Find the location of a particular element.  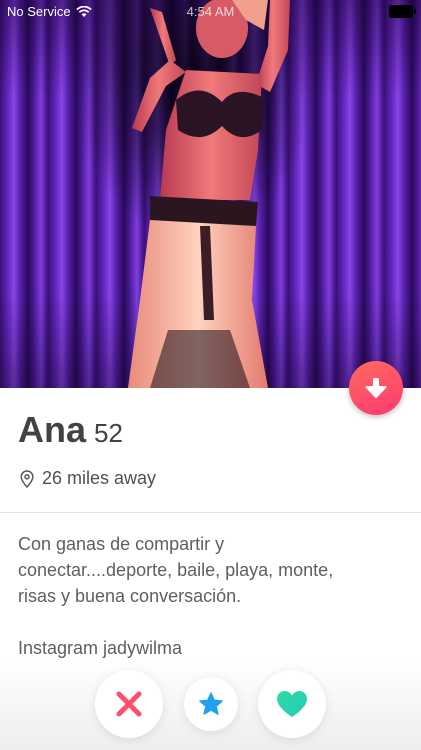

status-time: 4:54 AM is located at coordinates (210, 11).